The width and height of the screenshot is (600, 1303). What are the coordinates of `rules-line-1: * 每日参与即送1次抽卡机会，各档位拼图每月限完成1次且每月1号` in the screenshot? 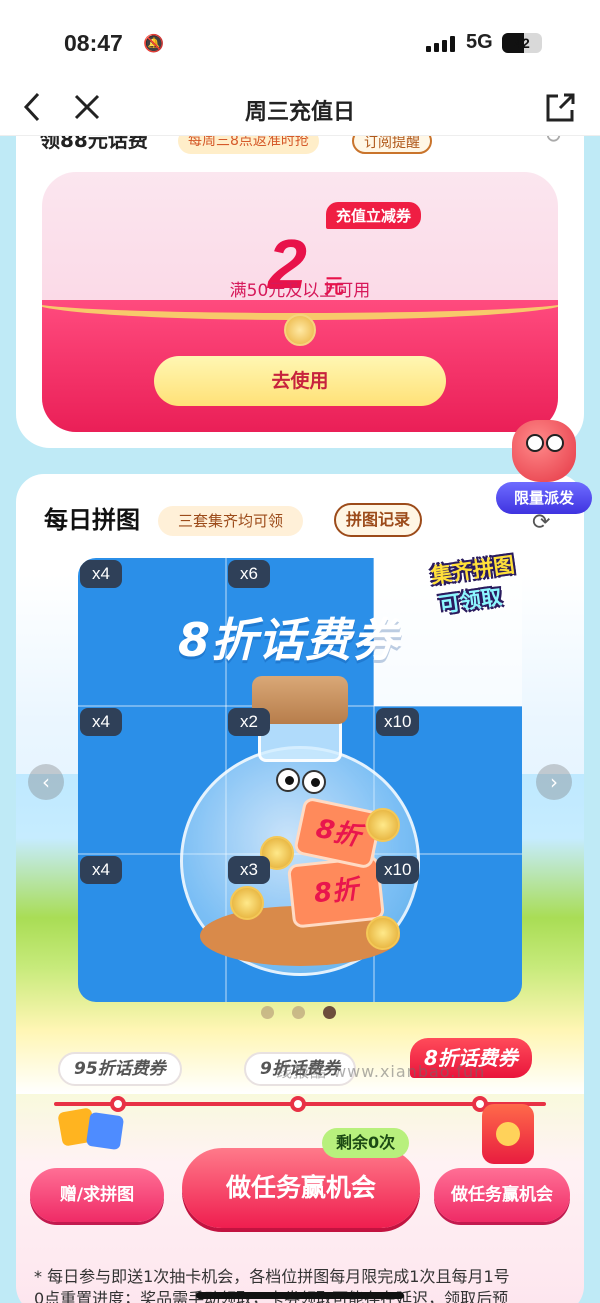 It's located at (272, 1276).